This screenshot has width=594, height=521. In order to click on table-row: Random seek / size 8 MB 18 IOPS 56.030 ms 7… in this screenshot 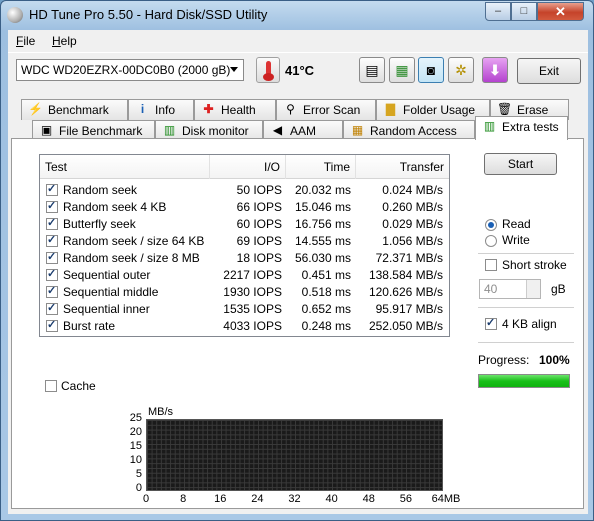, I will do `click(244, 257)`.